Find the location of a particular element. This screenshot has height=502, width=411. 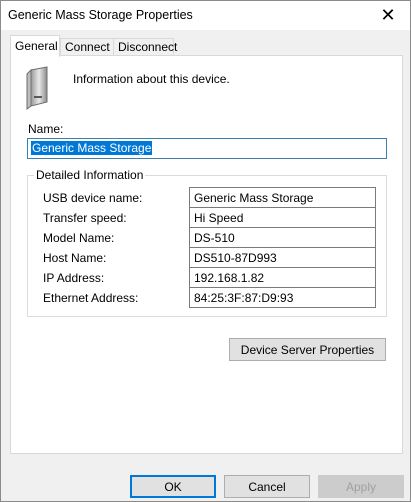

usb-drive-icon is located at coordinates (37, 88).